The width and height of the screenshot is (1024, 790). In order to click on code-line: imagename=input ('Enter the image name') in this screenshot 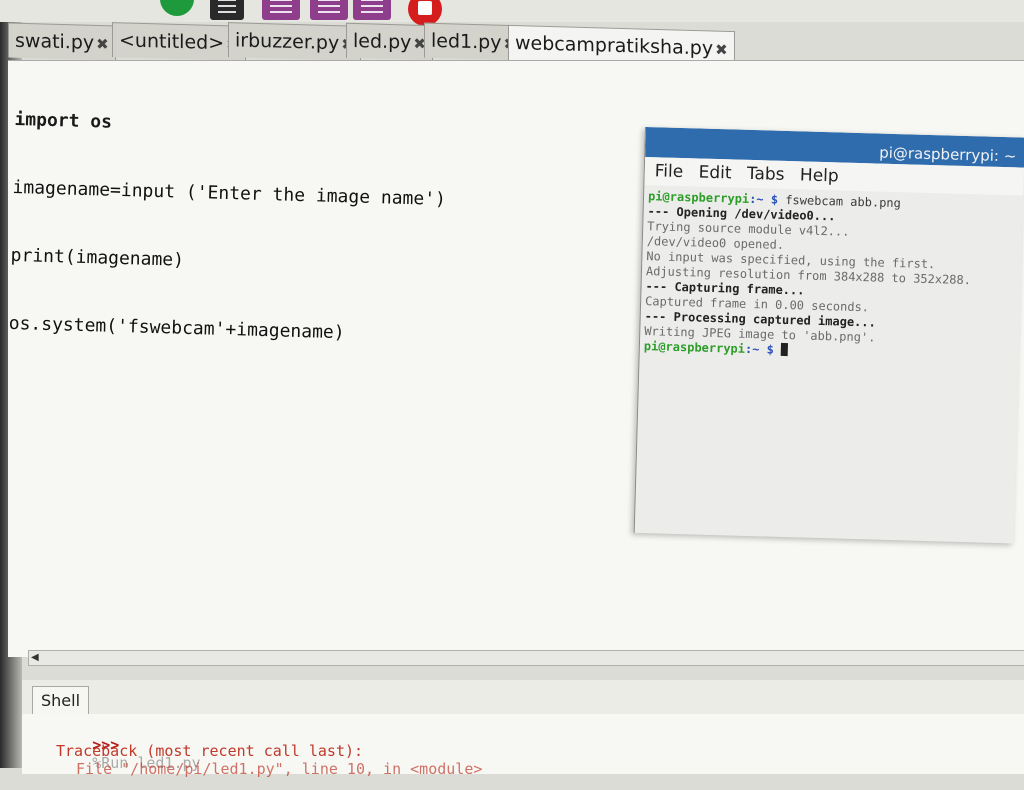, I will do `click(229, 193)`.